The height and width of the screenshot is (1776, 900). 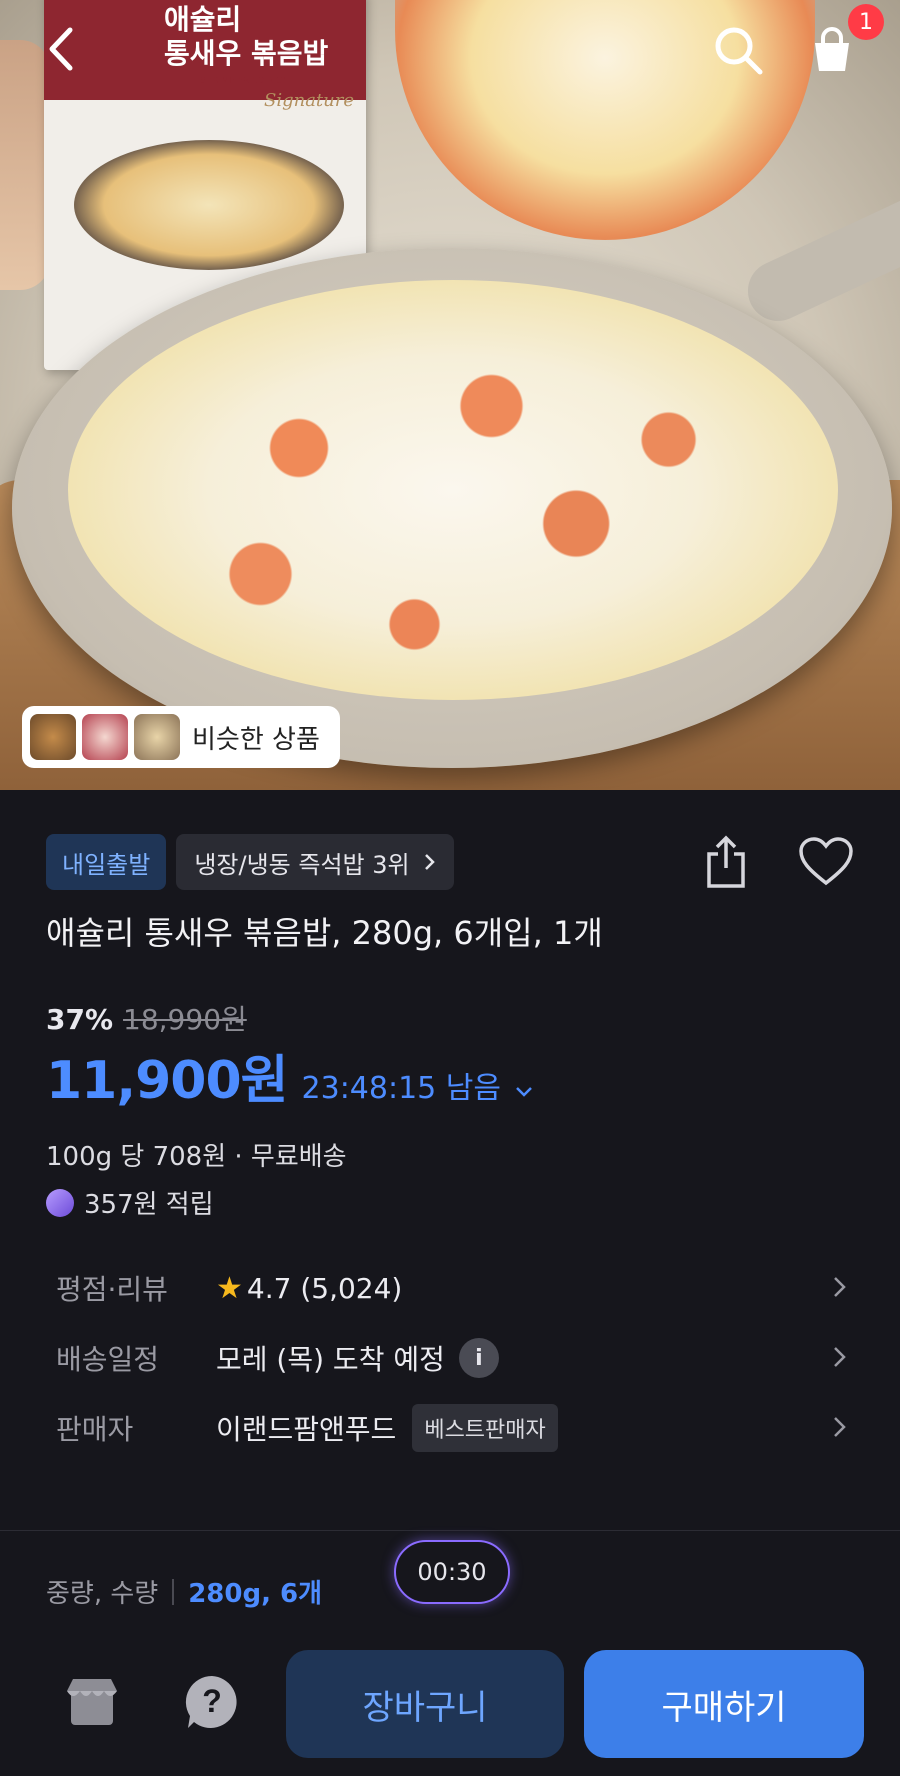 I want to click on seller-value: 이랜드팜앤푸드, so click(x=306, y=1429).